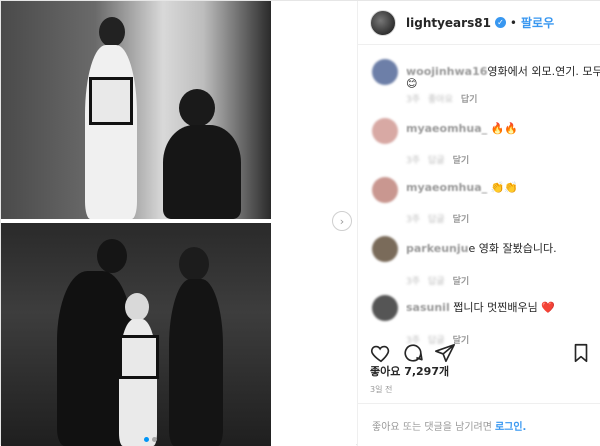 The image size is (600, 446). I want to click on follow-button: 팔로우, so click(537, 22).